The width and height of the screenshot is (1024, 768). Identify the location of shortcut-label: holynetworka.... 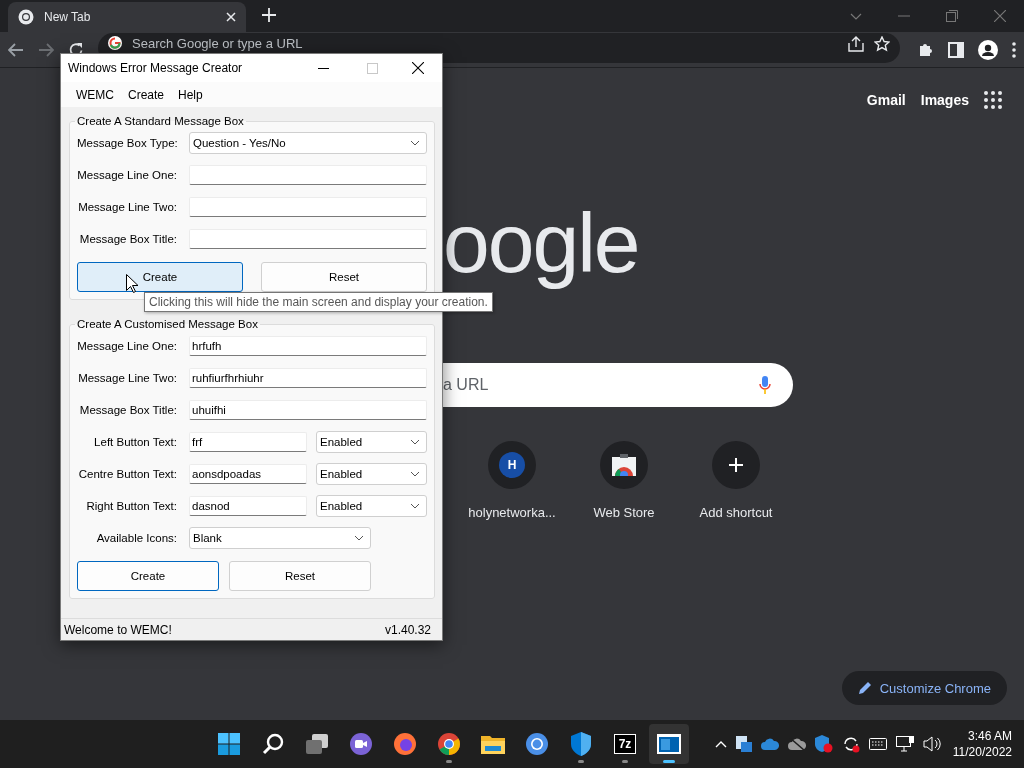
(512, 512).